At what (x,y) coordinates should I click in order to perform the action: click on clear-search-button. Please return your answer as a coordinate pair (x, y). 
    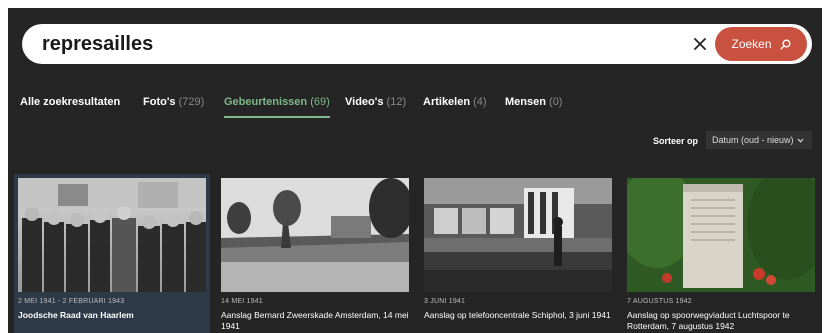
    Looking at the image, I should click on (700, 44).